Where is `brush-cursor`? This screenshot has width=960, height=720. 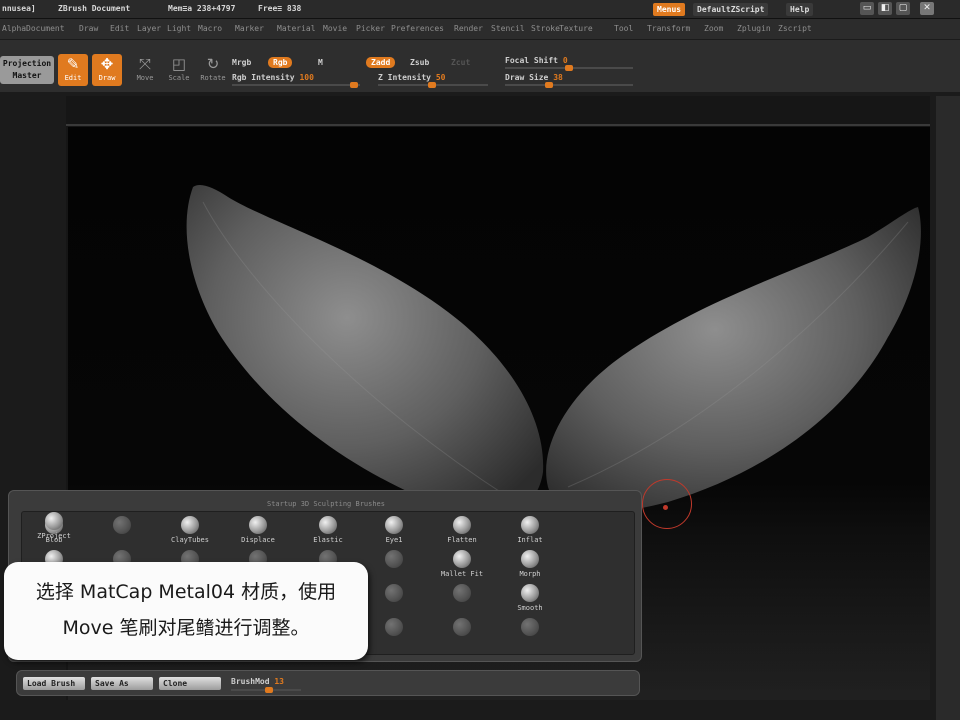 brush-cursor is located at coordinates (667, 504).